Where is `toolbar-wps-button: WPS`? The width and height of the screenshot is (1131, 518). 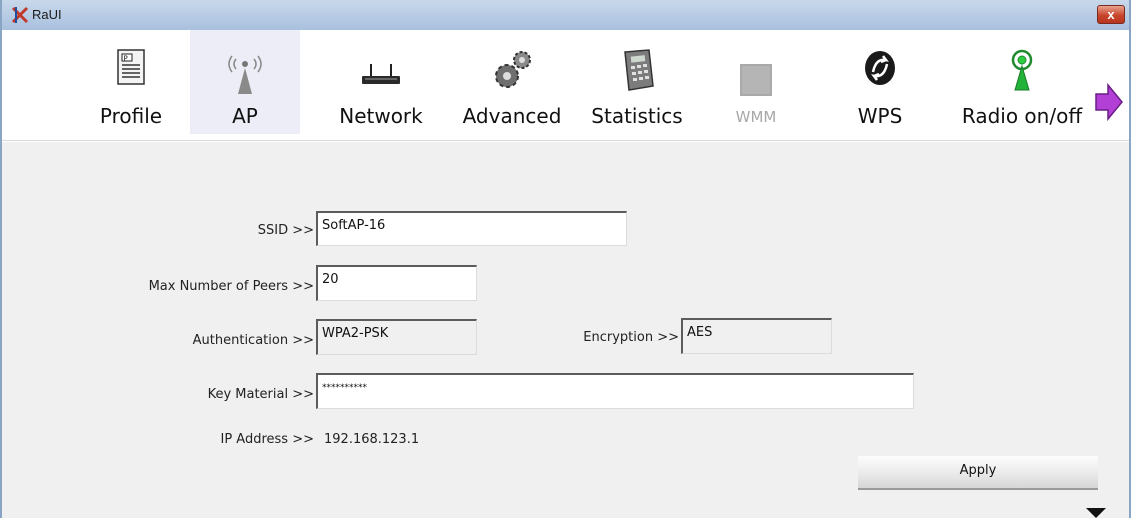
toolbar-wps-button: WPS is located at coordinates (880, 82).